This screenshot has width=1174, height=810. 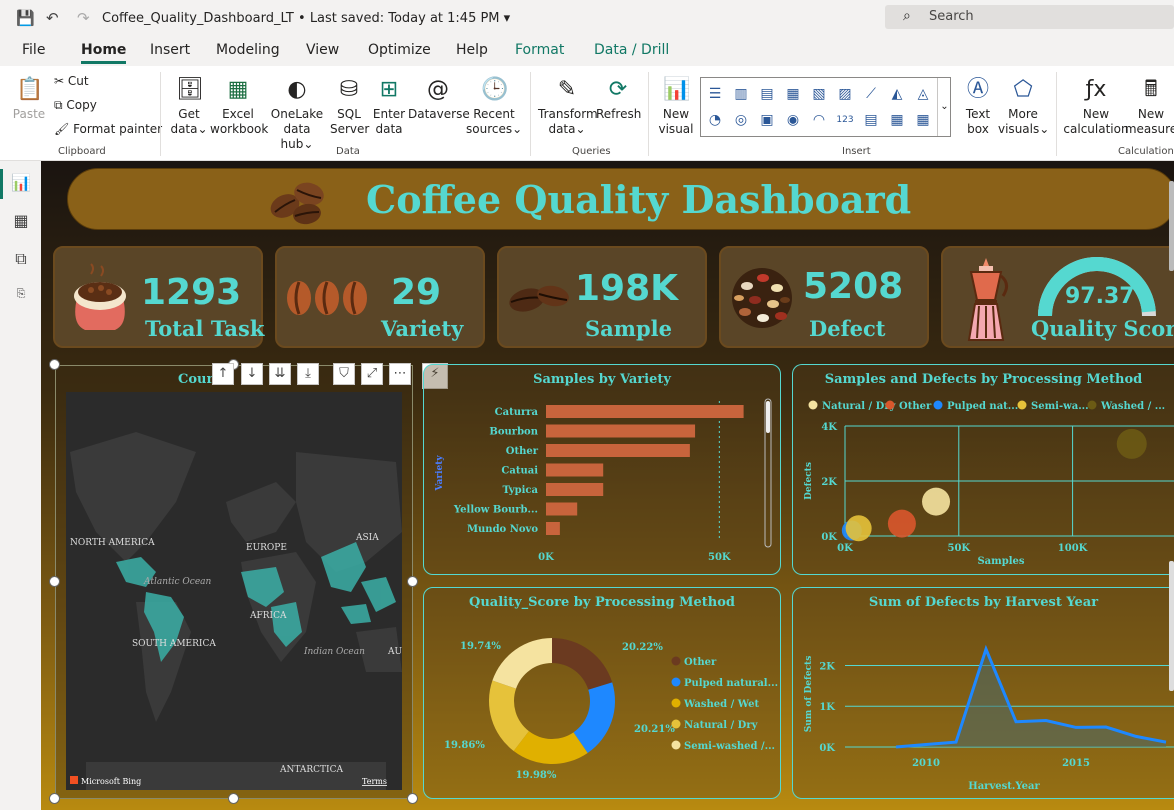 I want to click on clustered-column-icon: ▦, so click(x=793, y=94).